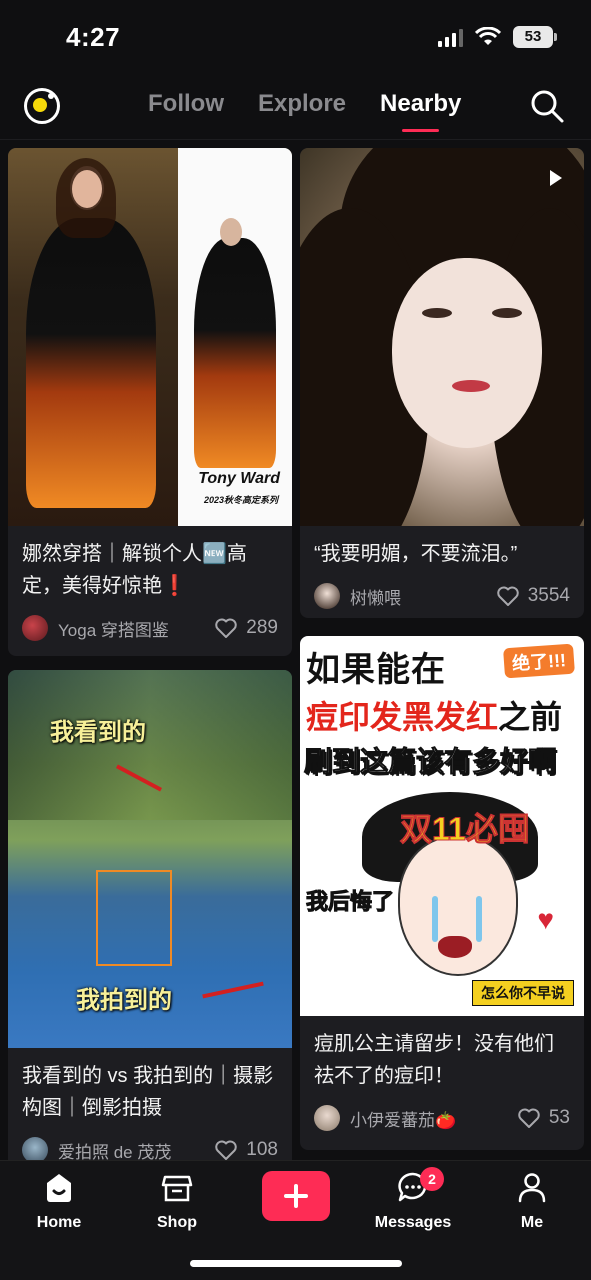 Image resolution: width=591 pixels, height=1280 pixels. What do you see at coordinates (235, 337) in the screenshot?
I see `runway-photo-panel: Tony Ward 2023秋冬高定系列` at bounding box center [235, 337].